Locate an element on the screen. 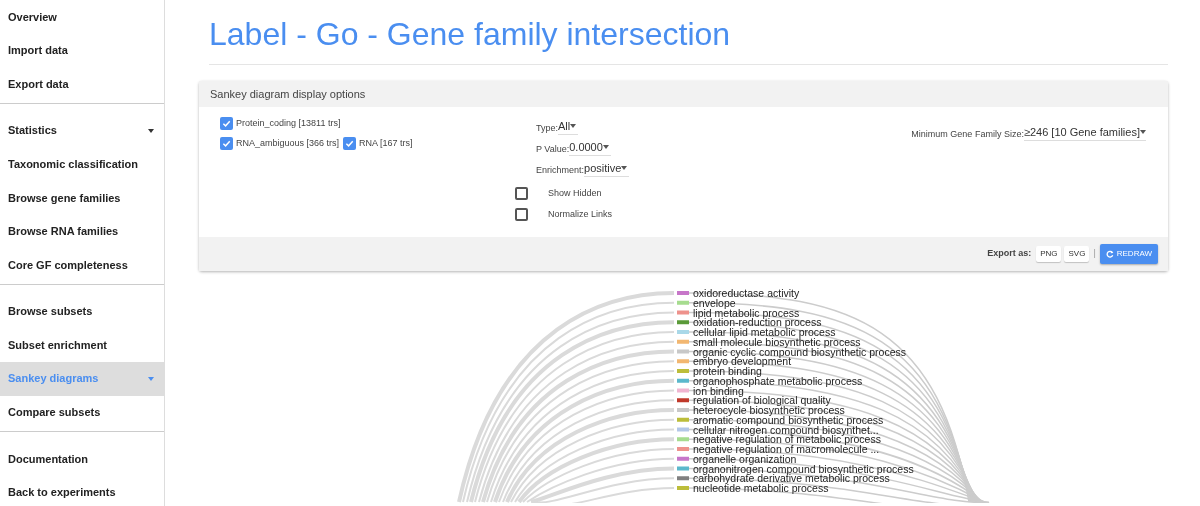  select-field: ≥246 [10 Gene families] is located at coordinates (1084, 132).